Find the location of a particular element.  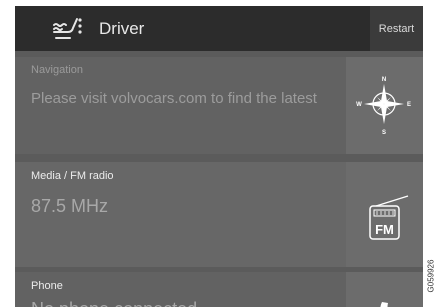

navigation-title: Navigation is located at coordinates (57, 70).